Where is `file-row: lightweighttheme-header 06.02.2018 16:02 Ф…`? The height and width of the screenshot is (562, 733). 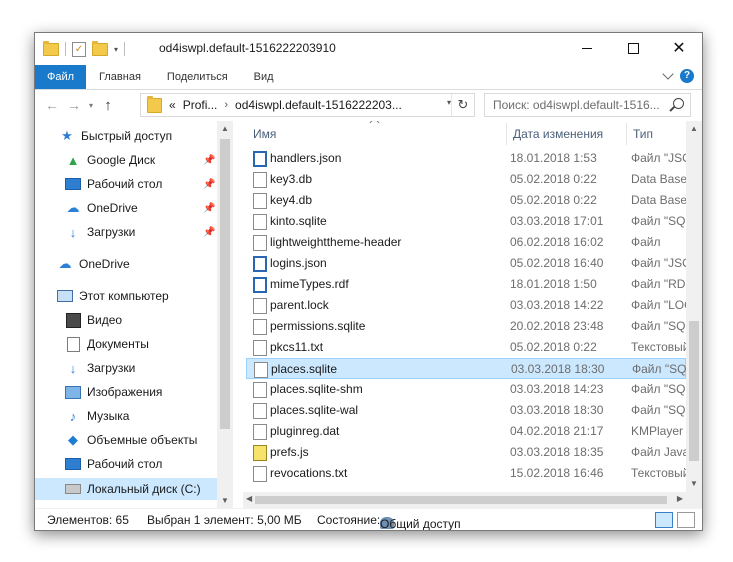
file-row: lightweighttheme-header 06.02.2018 16:02 Ф… is located at coordinates (466, 242).